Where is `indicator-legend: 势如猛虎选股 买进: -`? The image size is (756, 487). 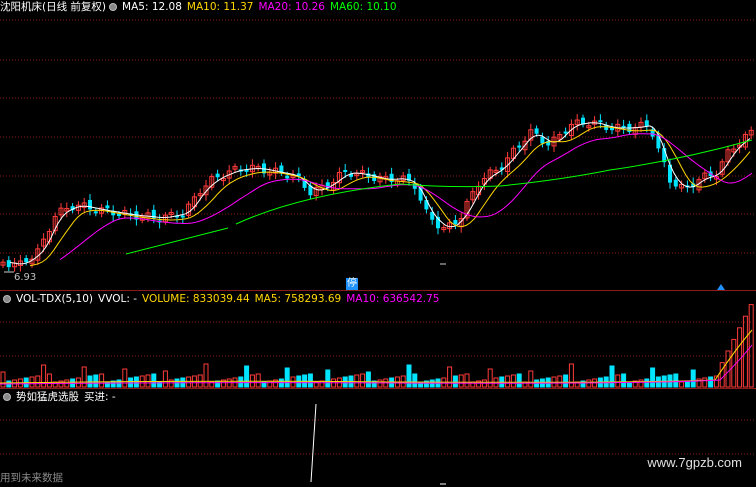 indicator-legend: 势如猛虎选股 买进: - is located at coordinates (61, 397).